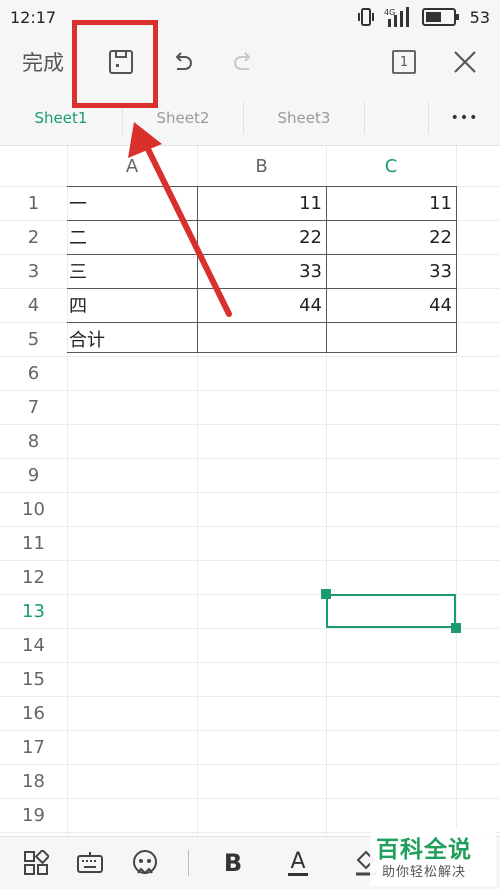 The height and width of the screenshot is (889, 500). What do you see at coordinates (33, 373) in the screenshot?
I see `row-header: 6` at bounding box center [33, 373].